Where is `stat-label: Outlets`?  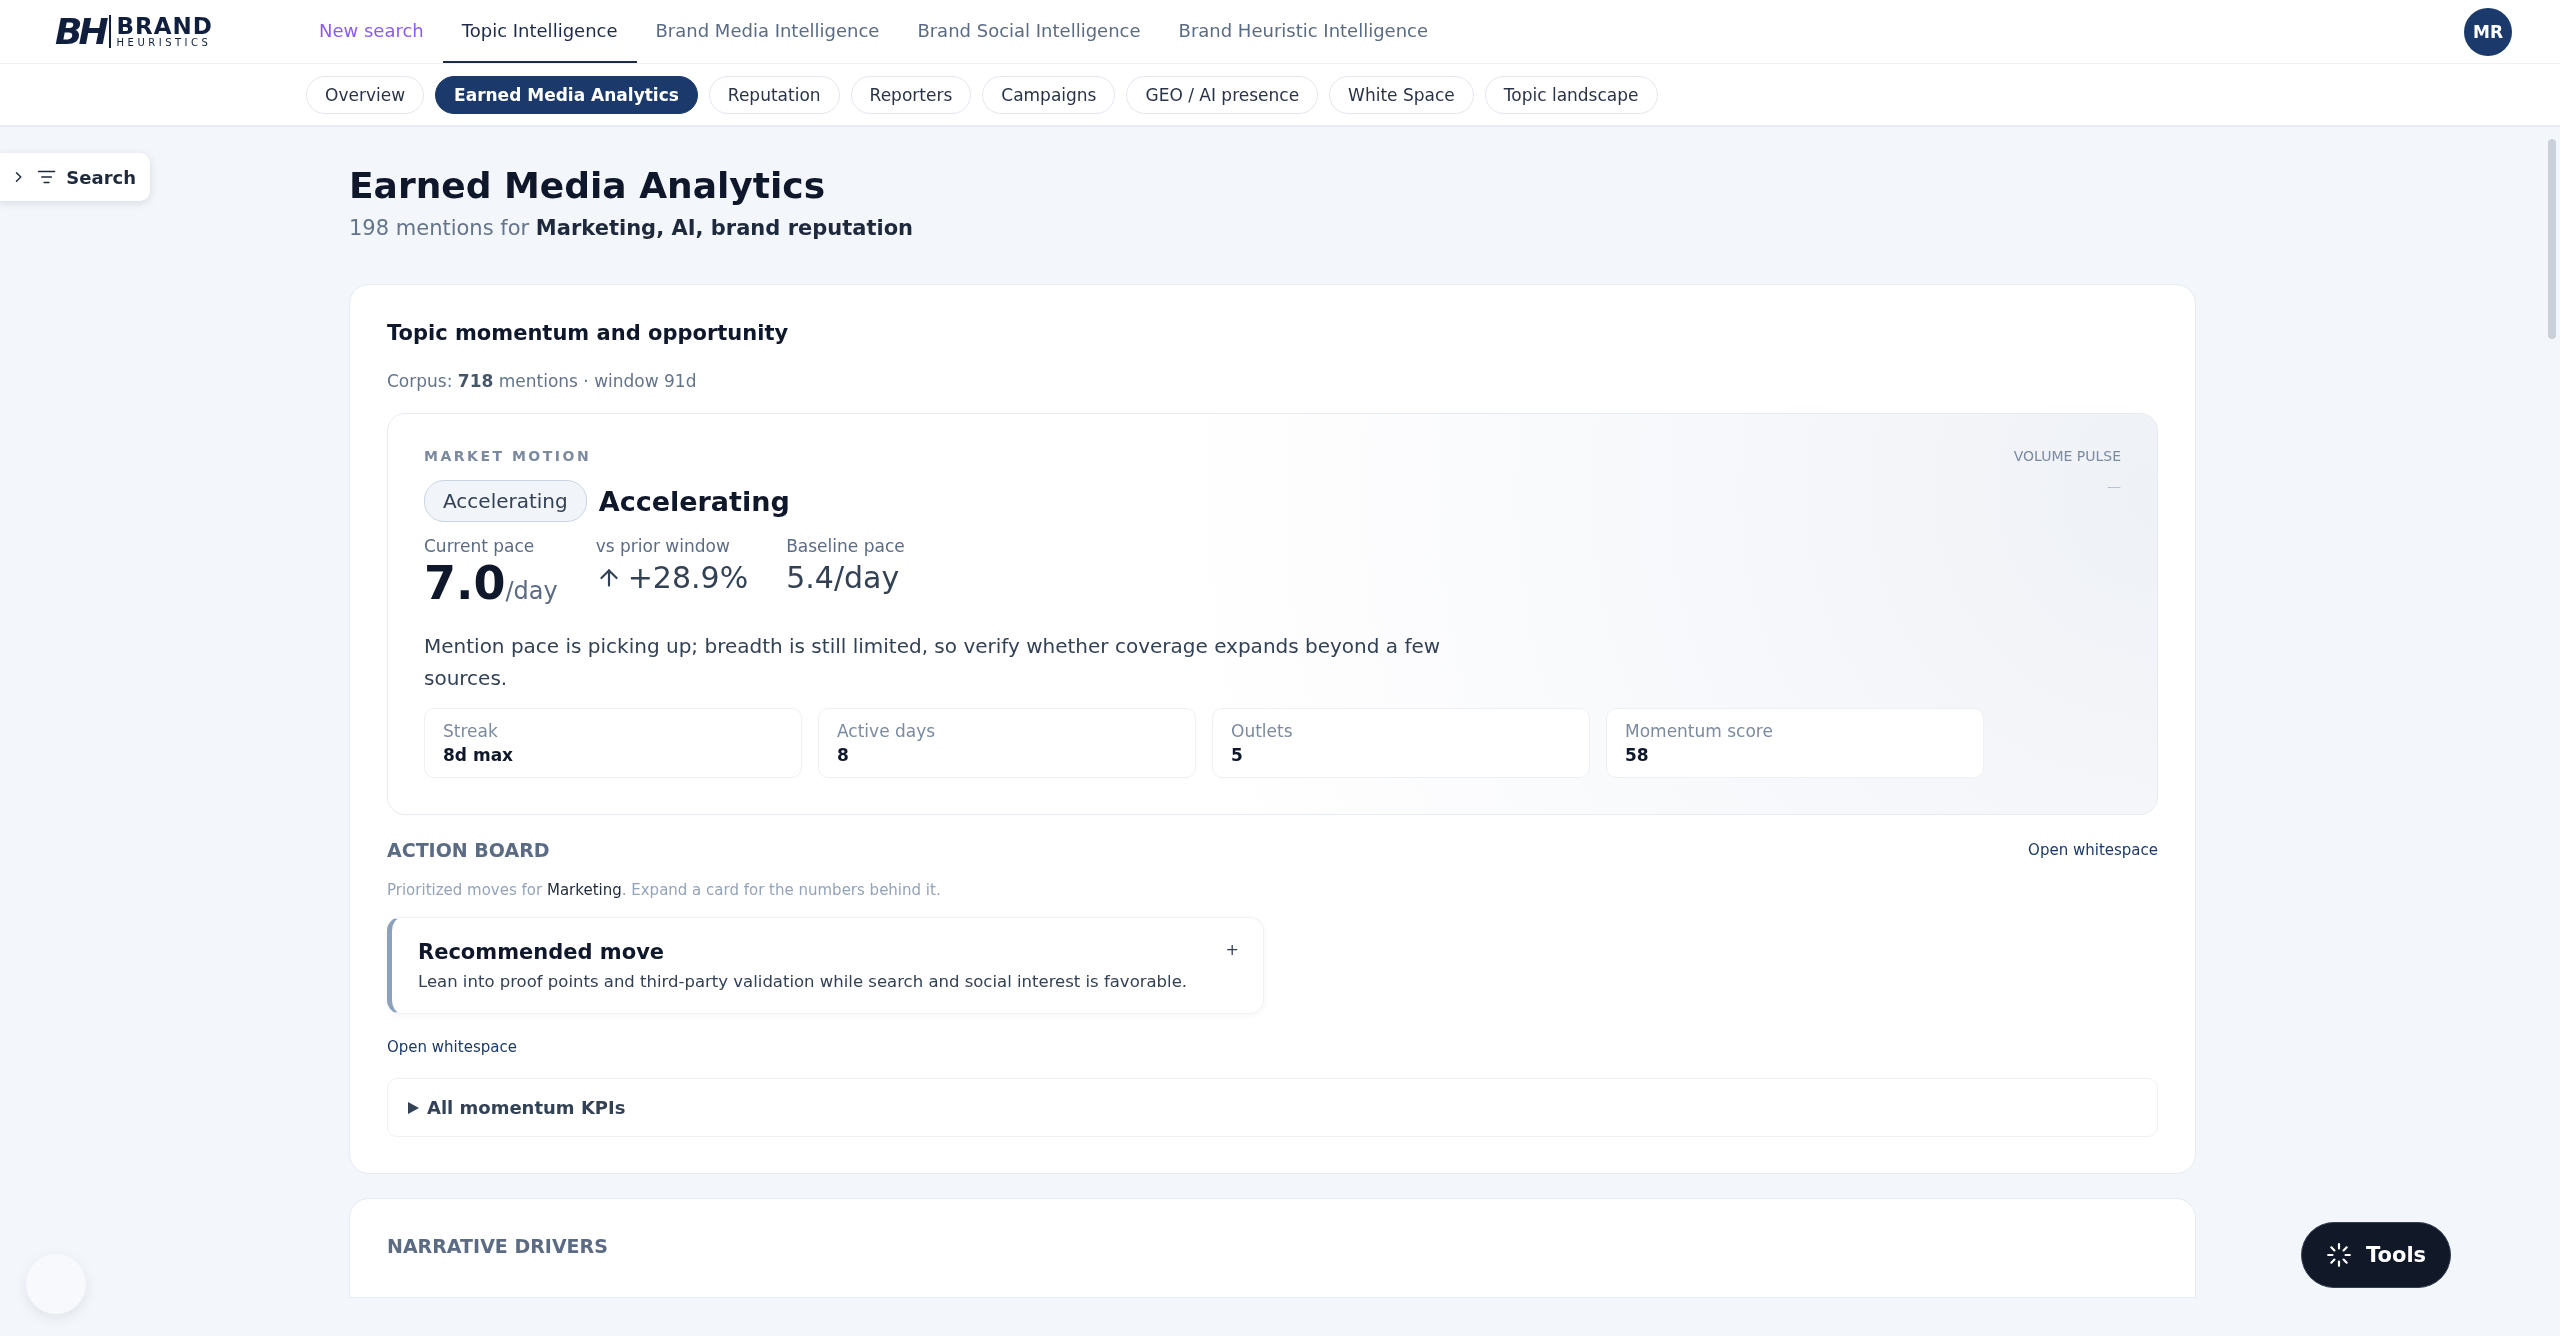
stat-label: Outlets is located at coordinates (1262, 731).